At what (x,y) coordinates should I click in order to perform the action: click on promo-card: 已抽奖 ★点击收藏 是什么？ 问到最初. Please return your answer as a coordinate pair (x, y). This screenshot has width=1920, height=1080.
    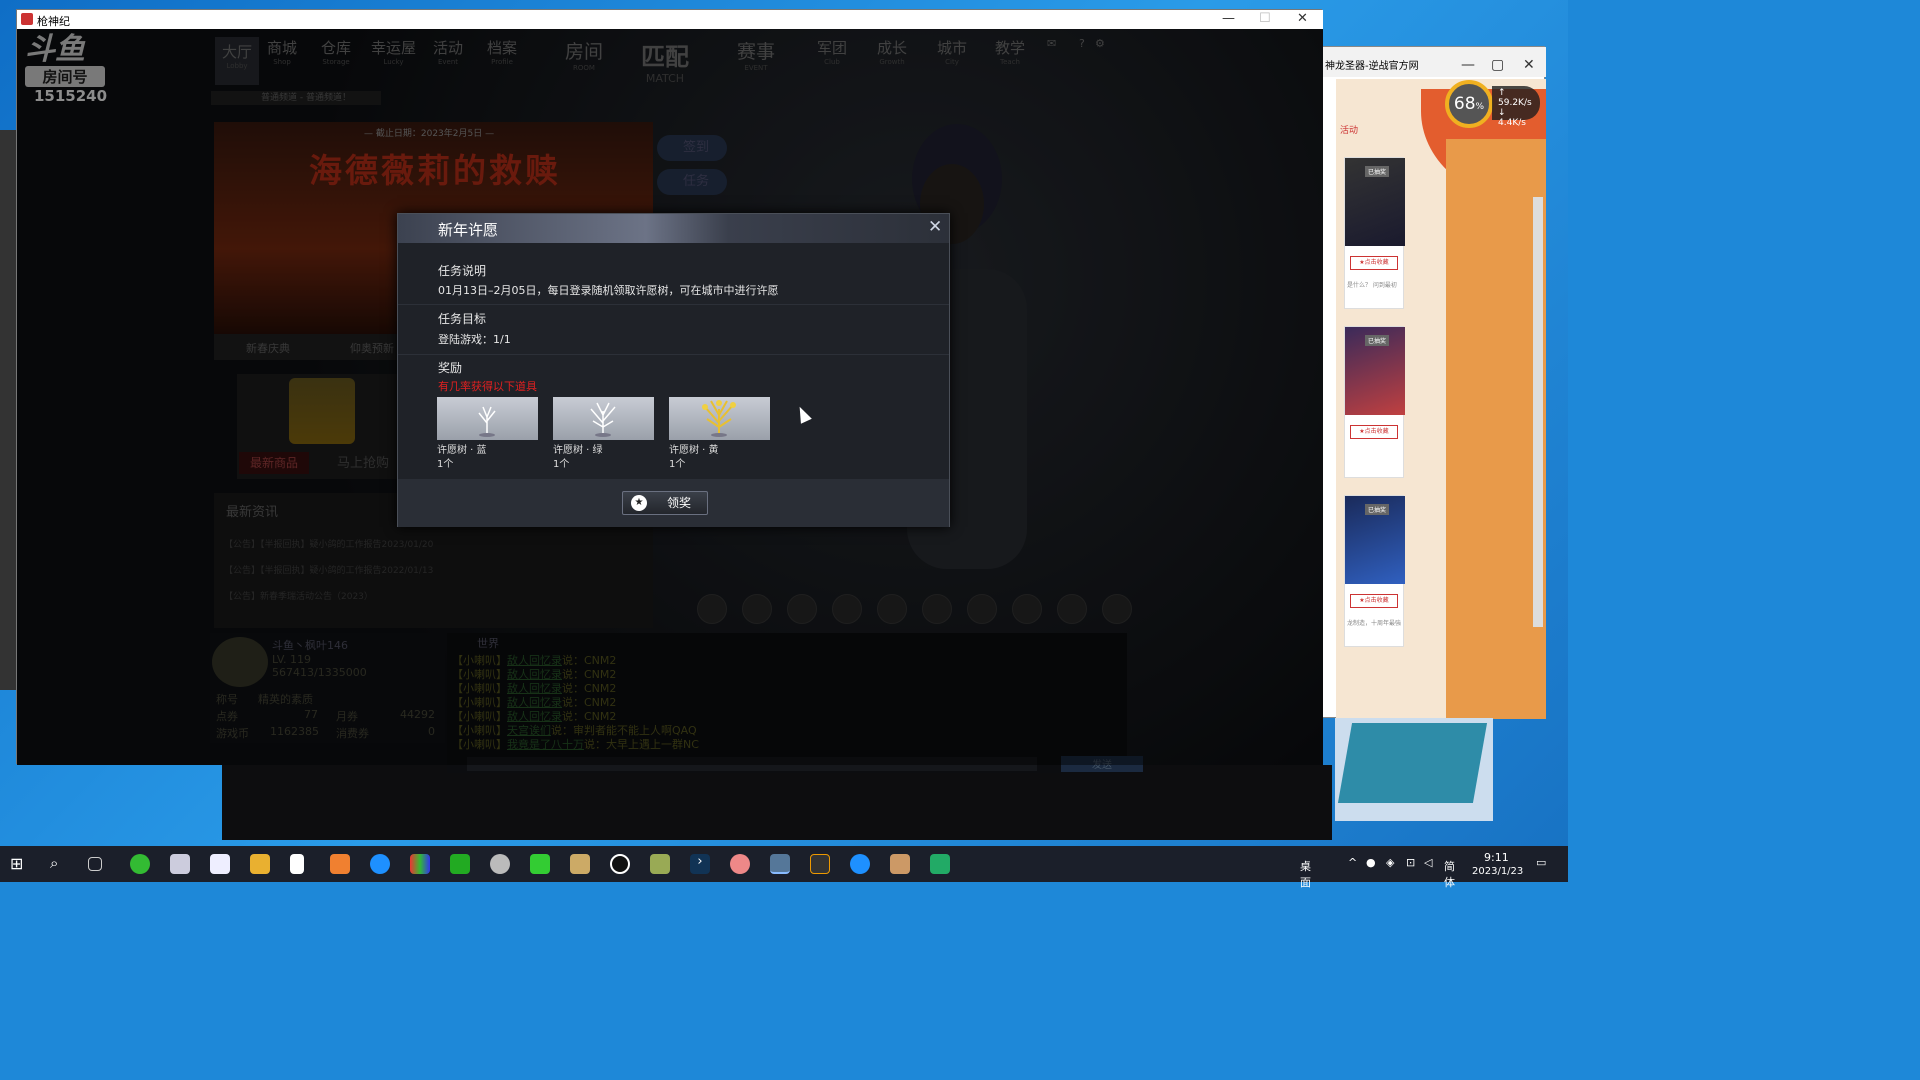
    Looking at the image, I should click on (1374, 233).